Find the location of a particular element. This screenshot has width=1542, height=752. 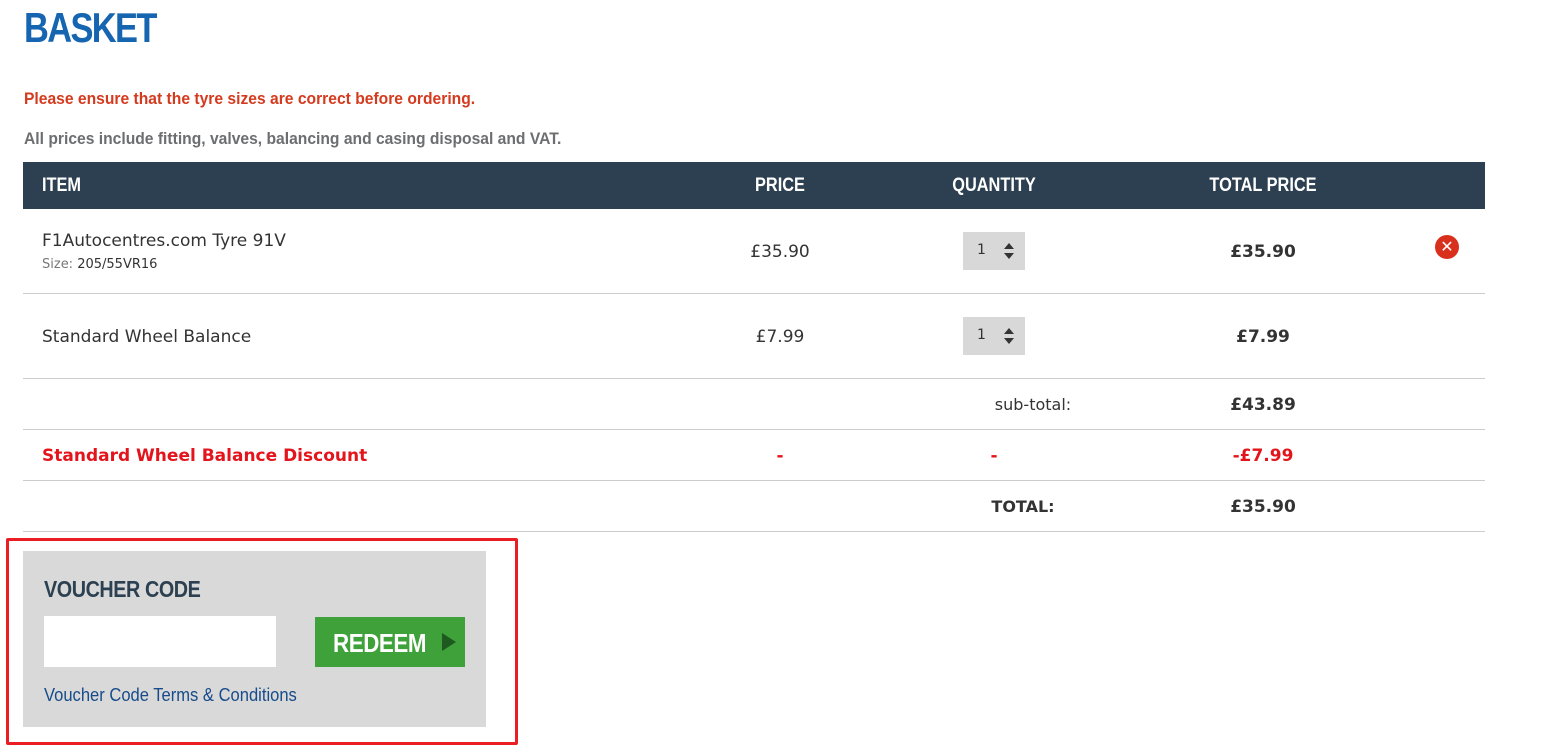

subtotal-label: sub-total: is located at coordinates (1033, 404).